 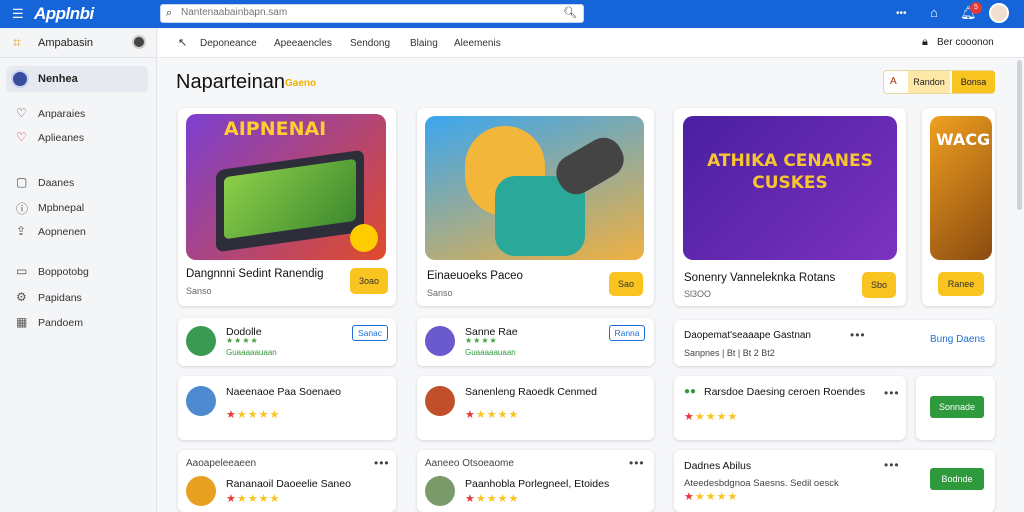 What do you see at coordinates (961, 284) in the screenshot?
I see `card-price-button: Ranee` at bounding box center [961, 284].